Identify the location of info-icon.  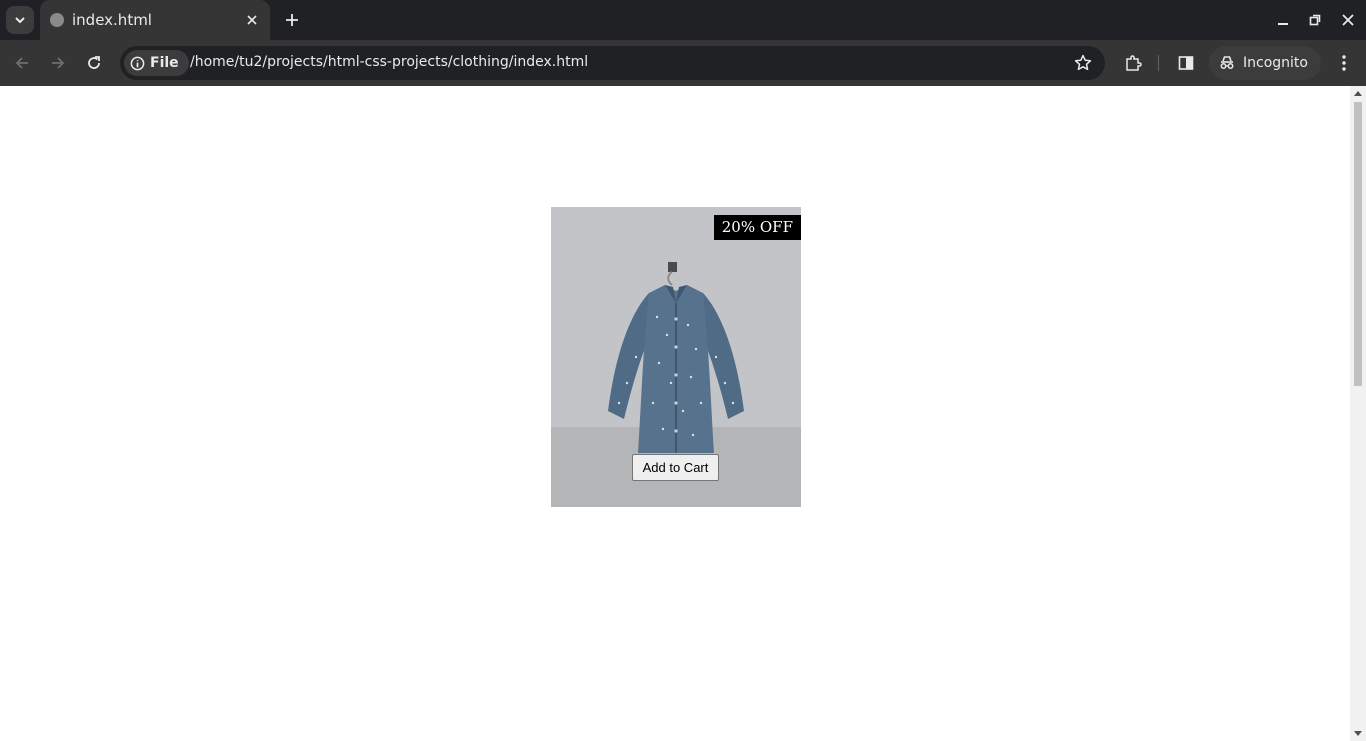
(137, 63).